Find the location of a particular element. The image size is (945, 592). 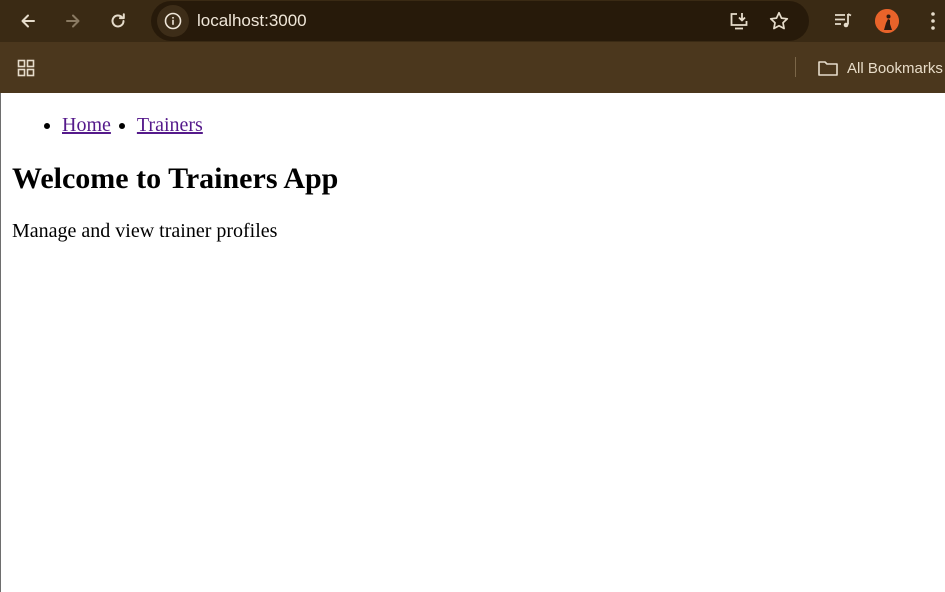

trainers-link: Trainers is located at coordinates (170, 125).